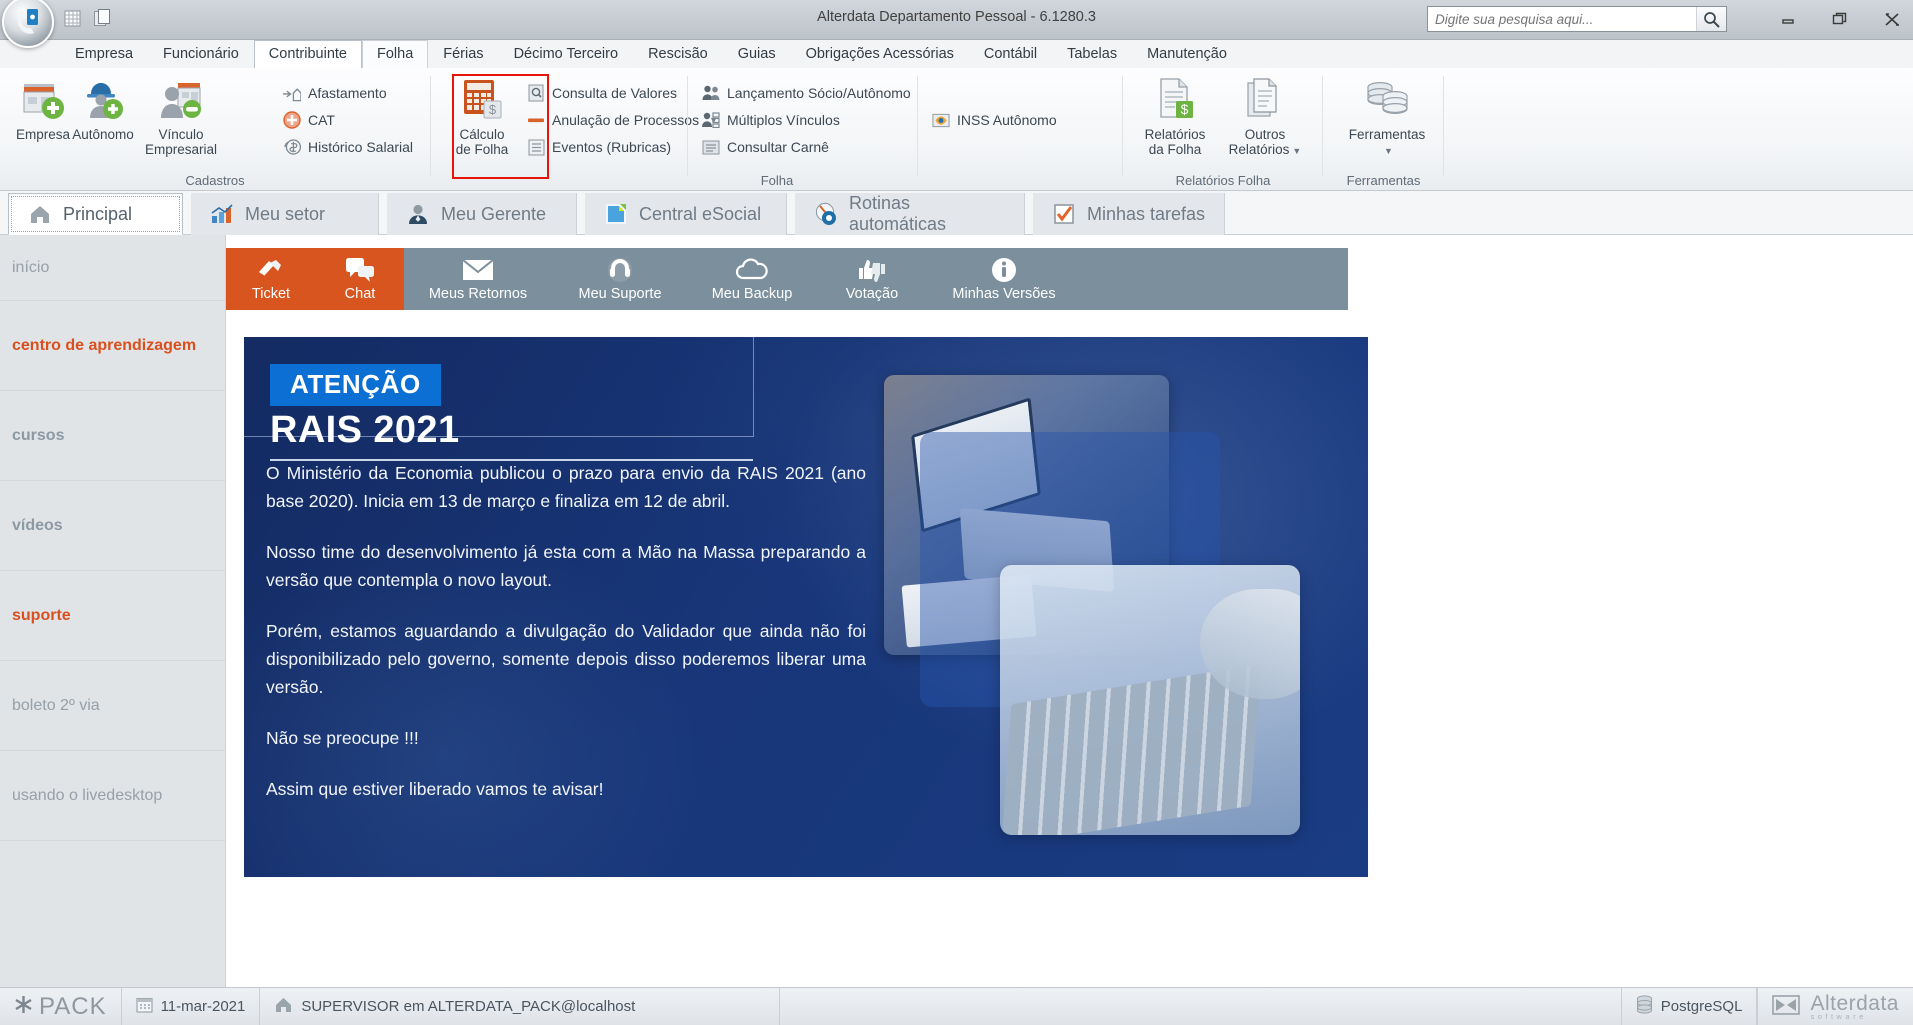 The height and width of the screenshot is (1025, 1913). What do you see at coordinates (1562, 19) in the screenshot?
I see `search-input` at bounding box center [1562, 19].